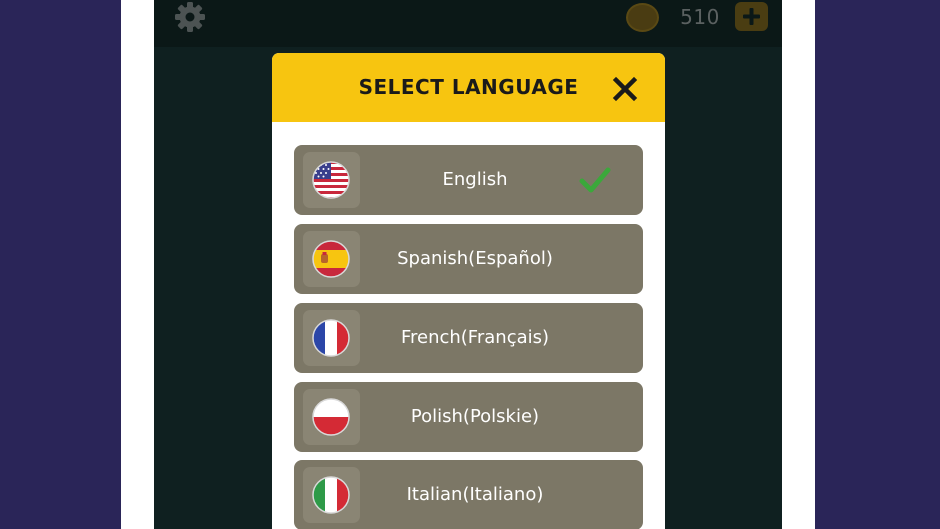 The width and height of the screenshot is (940, 529). I want to click on language-label: French(Français), so click(475, 337).